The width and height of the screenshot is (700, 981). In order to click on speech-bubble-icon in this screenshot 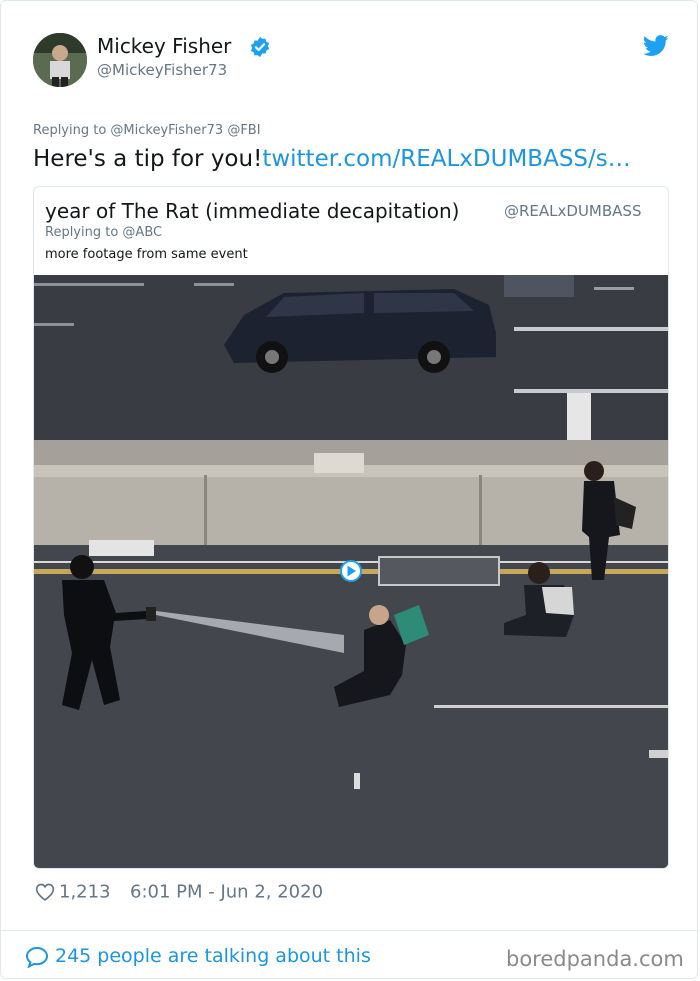, I will do `click(37, 957)`.